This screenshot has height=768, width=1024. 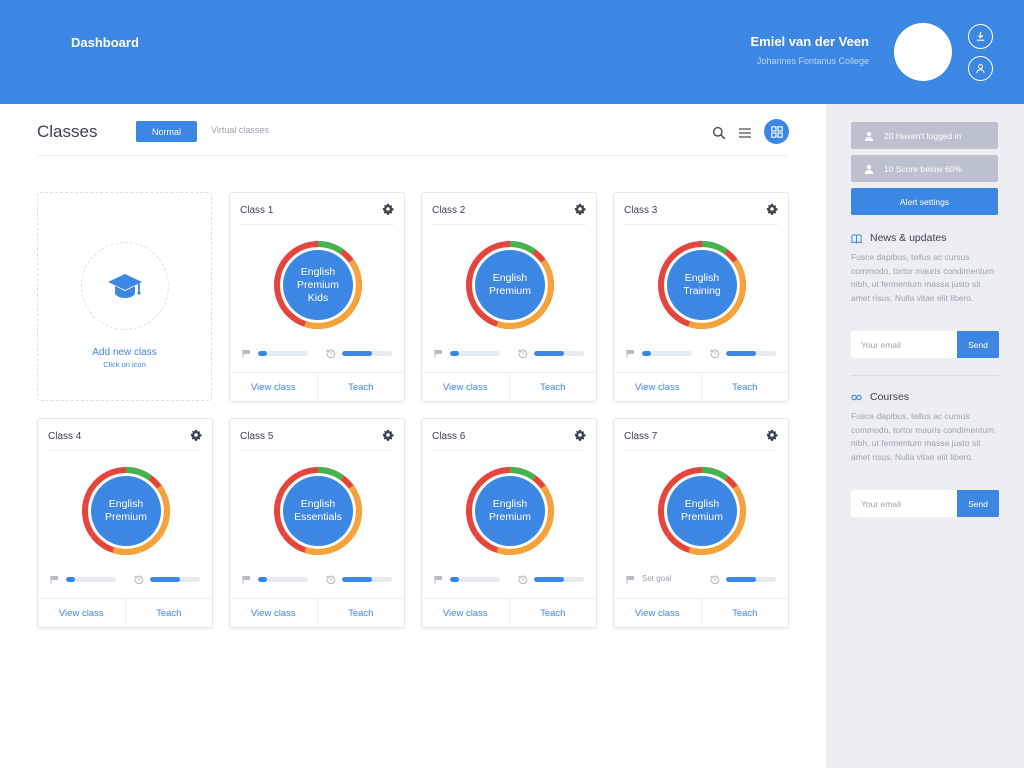 I want to click on course-name: English Training, so click(x=702, y=284).